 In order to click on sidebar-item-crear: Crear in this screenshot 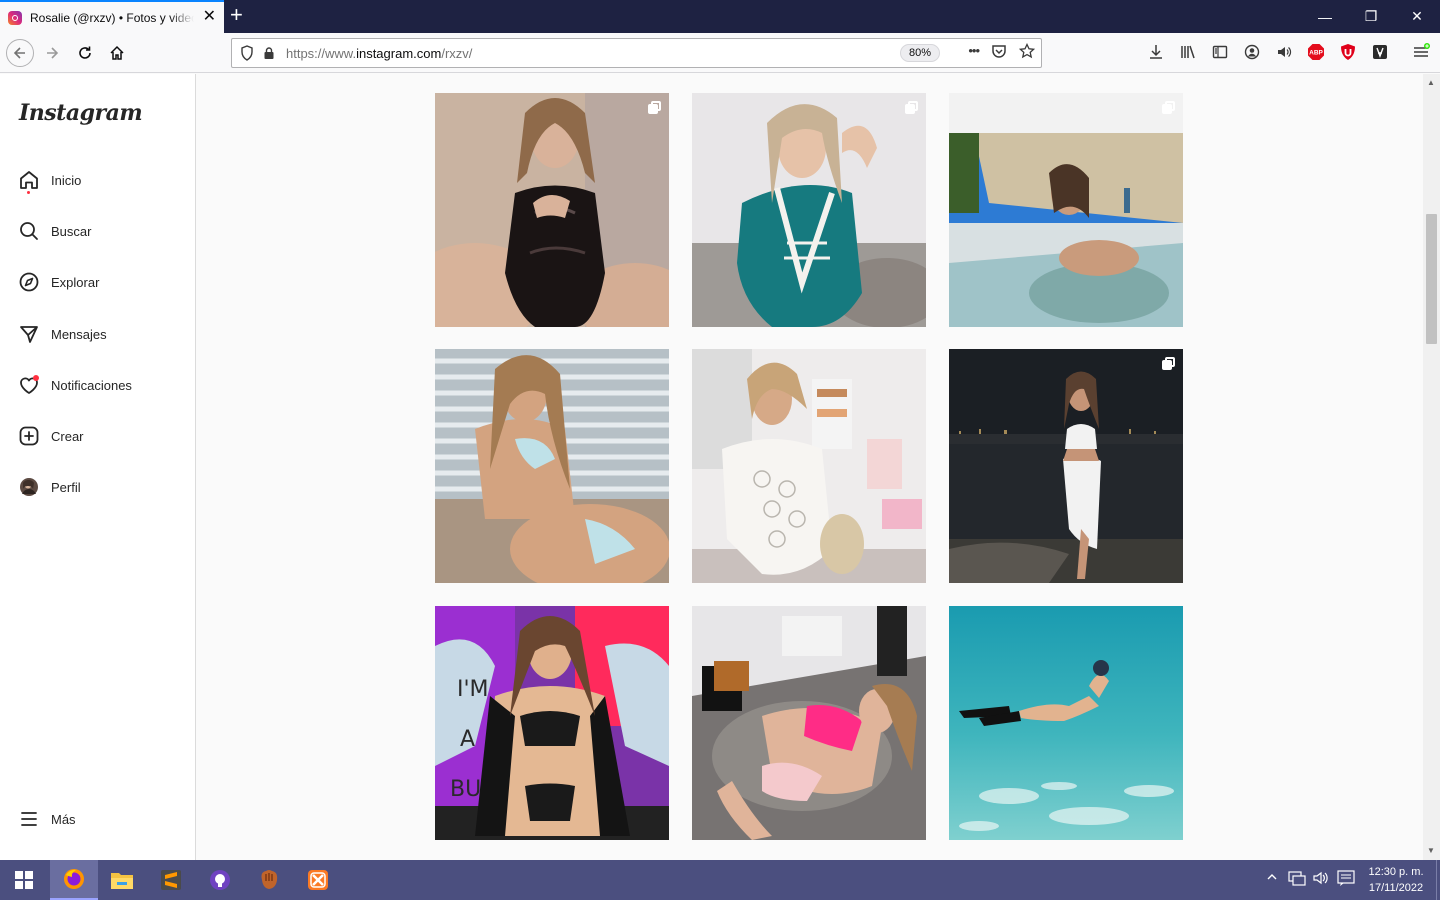, I will do `click(51, 436)`.